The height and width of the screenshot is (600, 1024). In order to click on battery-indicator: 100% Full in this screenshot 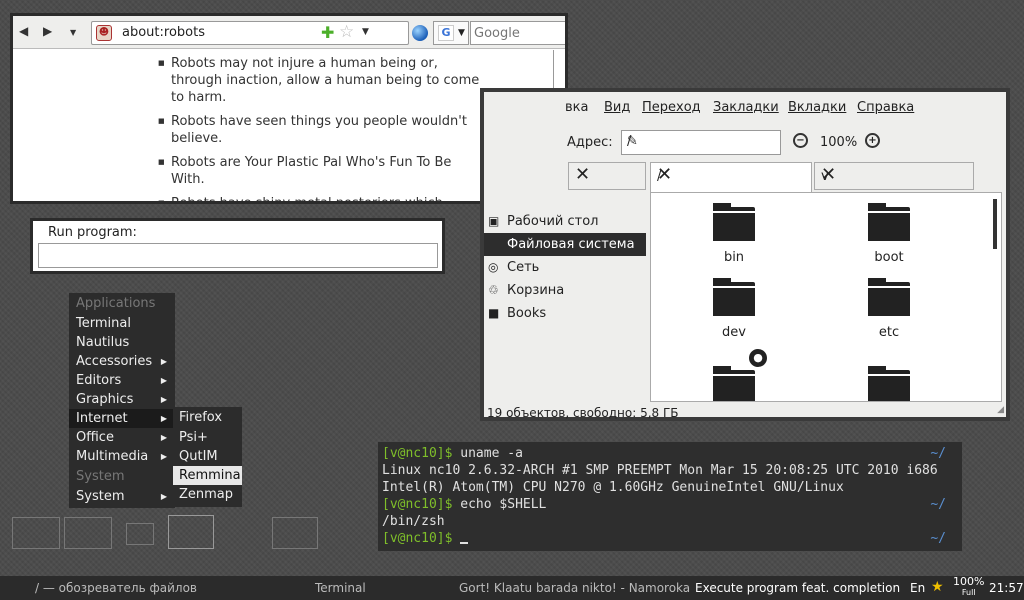, I will do `click(968, 587)`.